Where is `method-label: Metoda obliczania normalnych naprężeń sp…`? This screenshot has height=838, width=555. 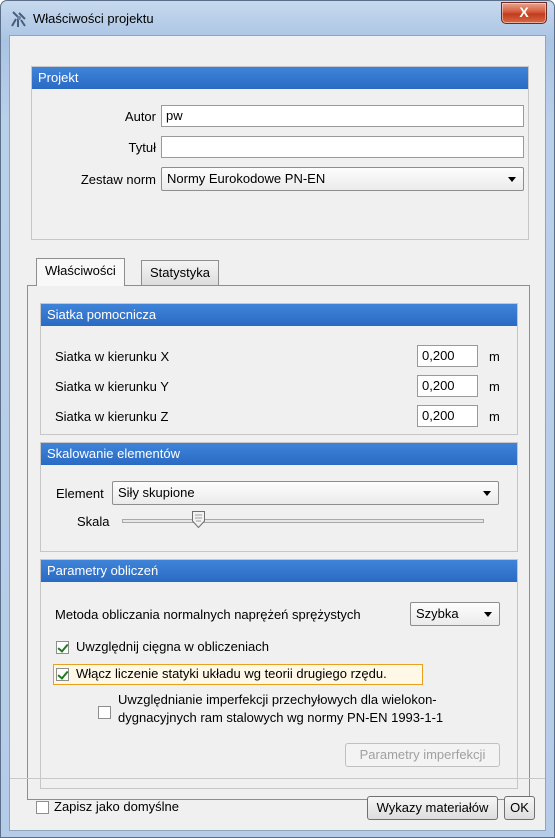
method-label: Metoda obliczania normalnych naprężeń sp… is located at coordinates (208, 614).